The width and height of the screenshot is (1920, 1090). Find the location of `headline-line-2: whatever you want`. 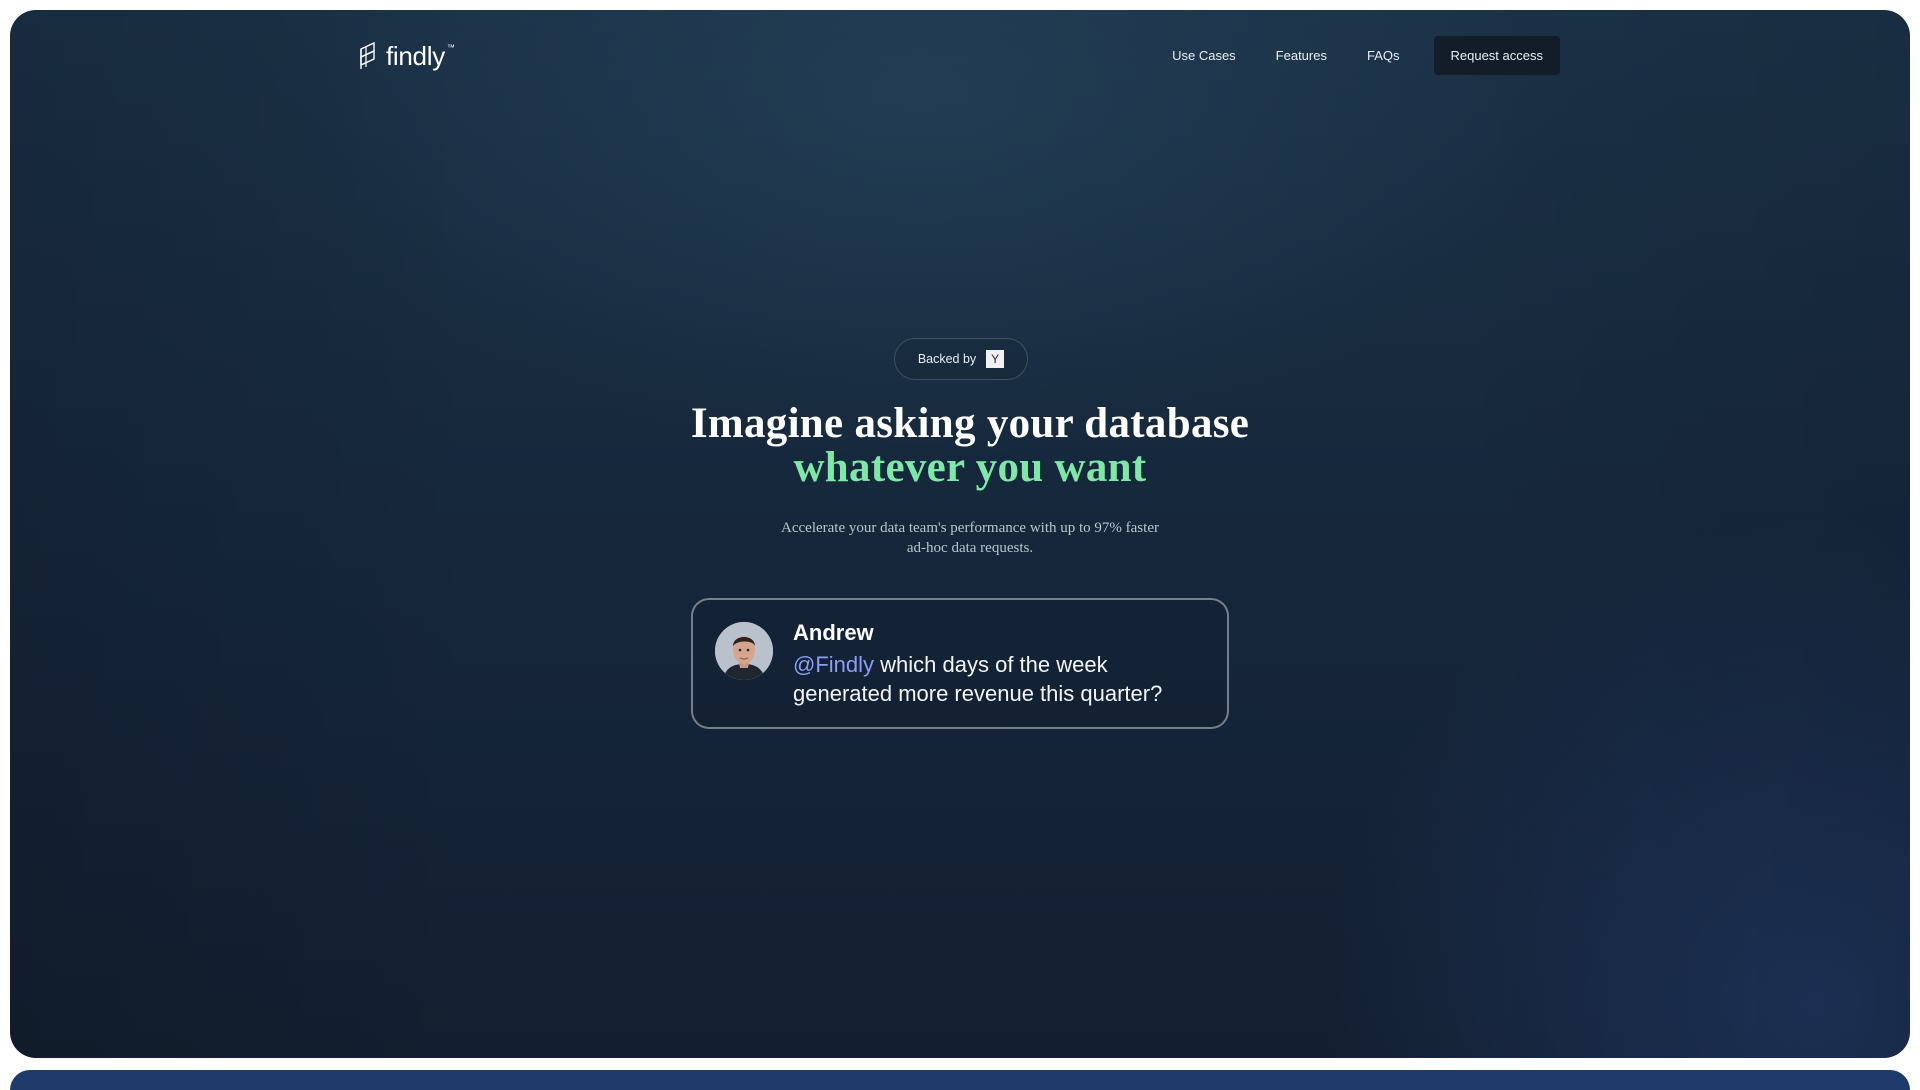

headline-line-2: whatever you want is located at coordinates (970, 467).